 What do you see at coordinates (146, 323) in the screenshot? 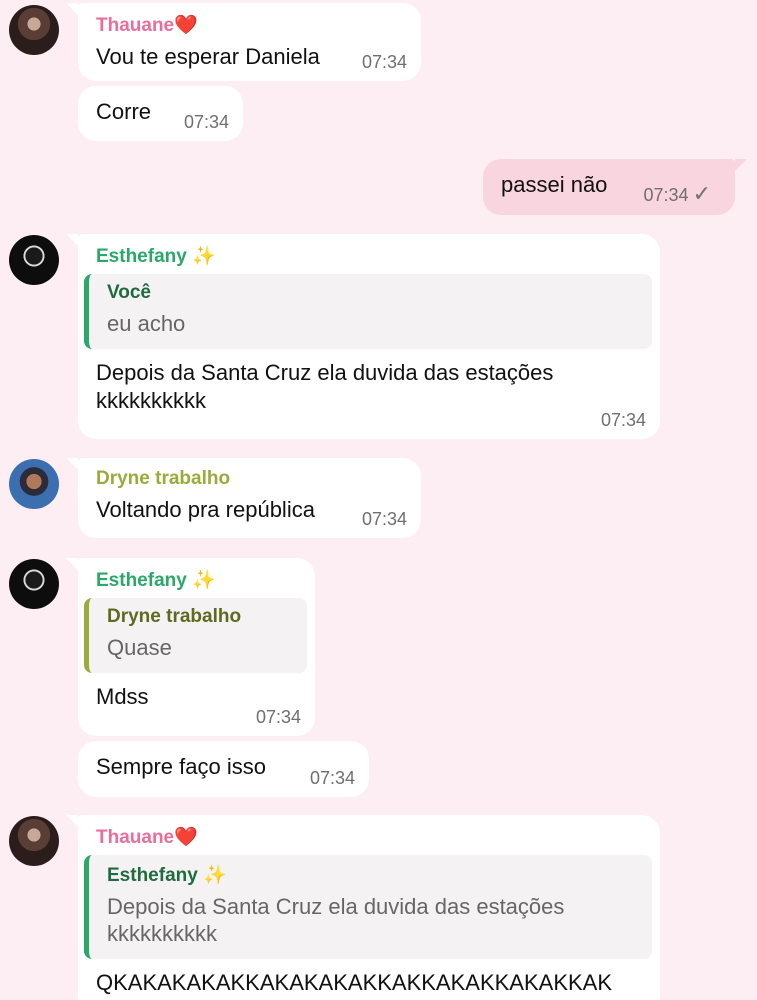
I see `reply-text: eu acho` at bounding box center [146, 323].